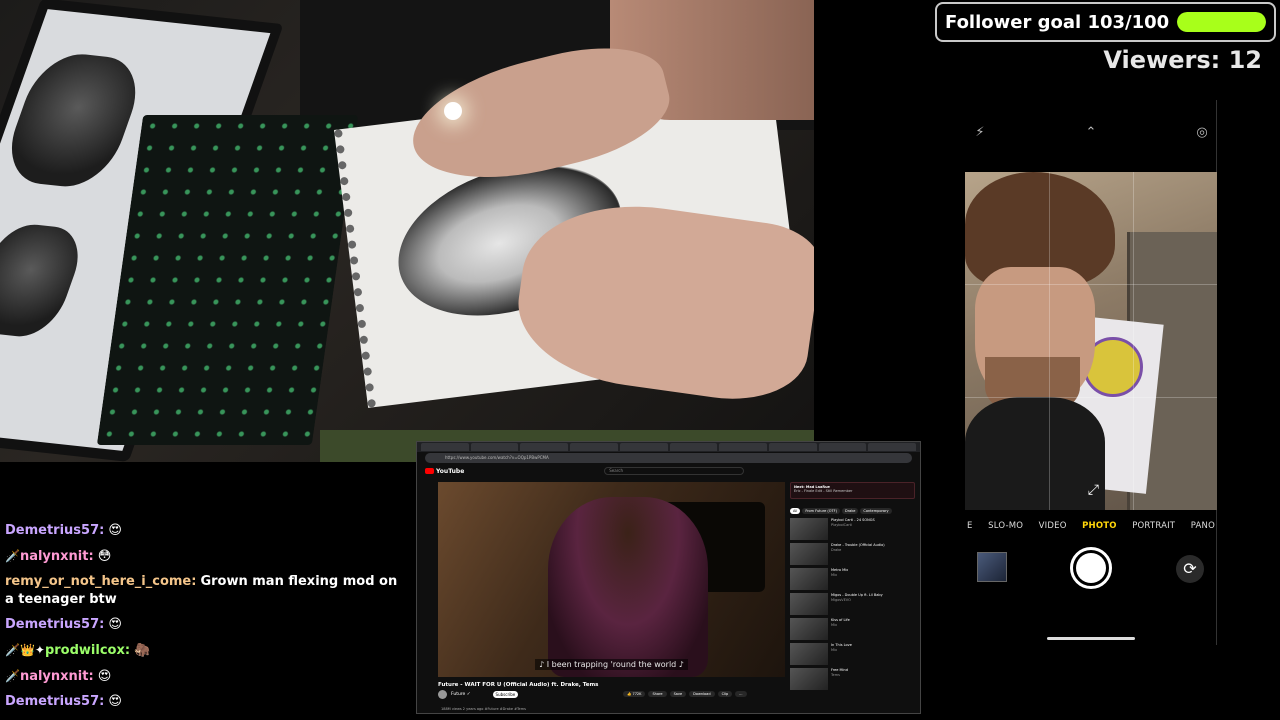 This screenshot has width=1280, height=720. Describe the element at coordinates (25, 650) in the screenshot. I see `chat-badges: 🗡️👑✦` at that location.